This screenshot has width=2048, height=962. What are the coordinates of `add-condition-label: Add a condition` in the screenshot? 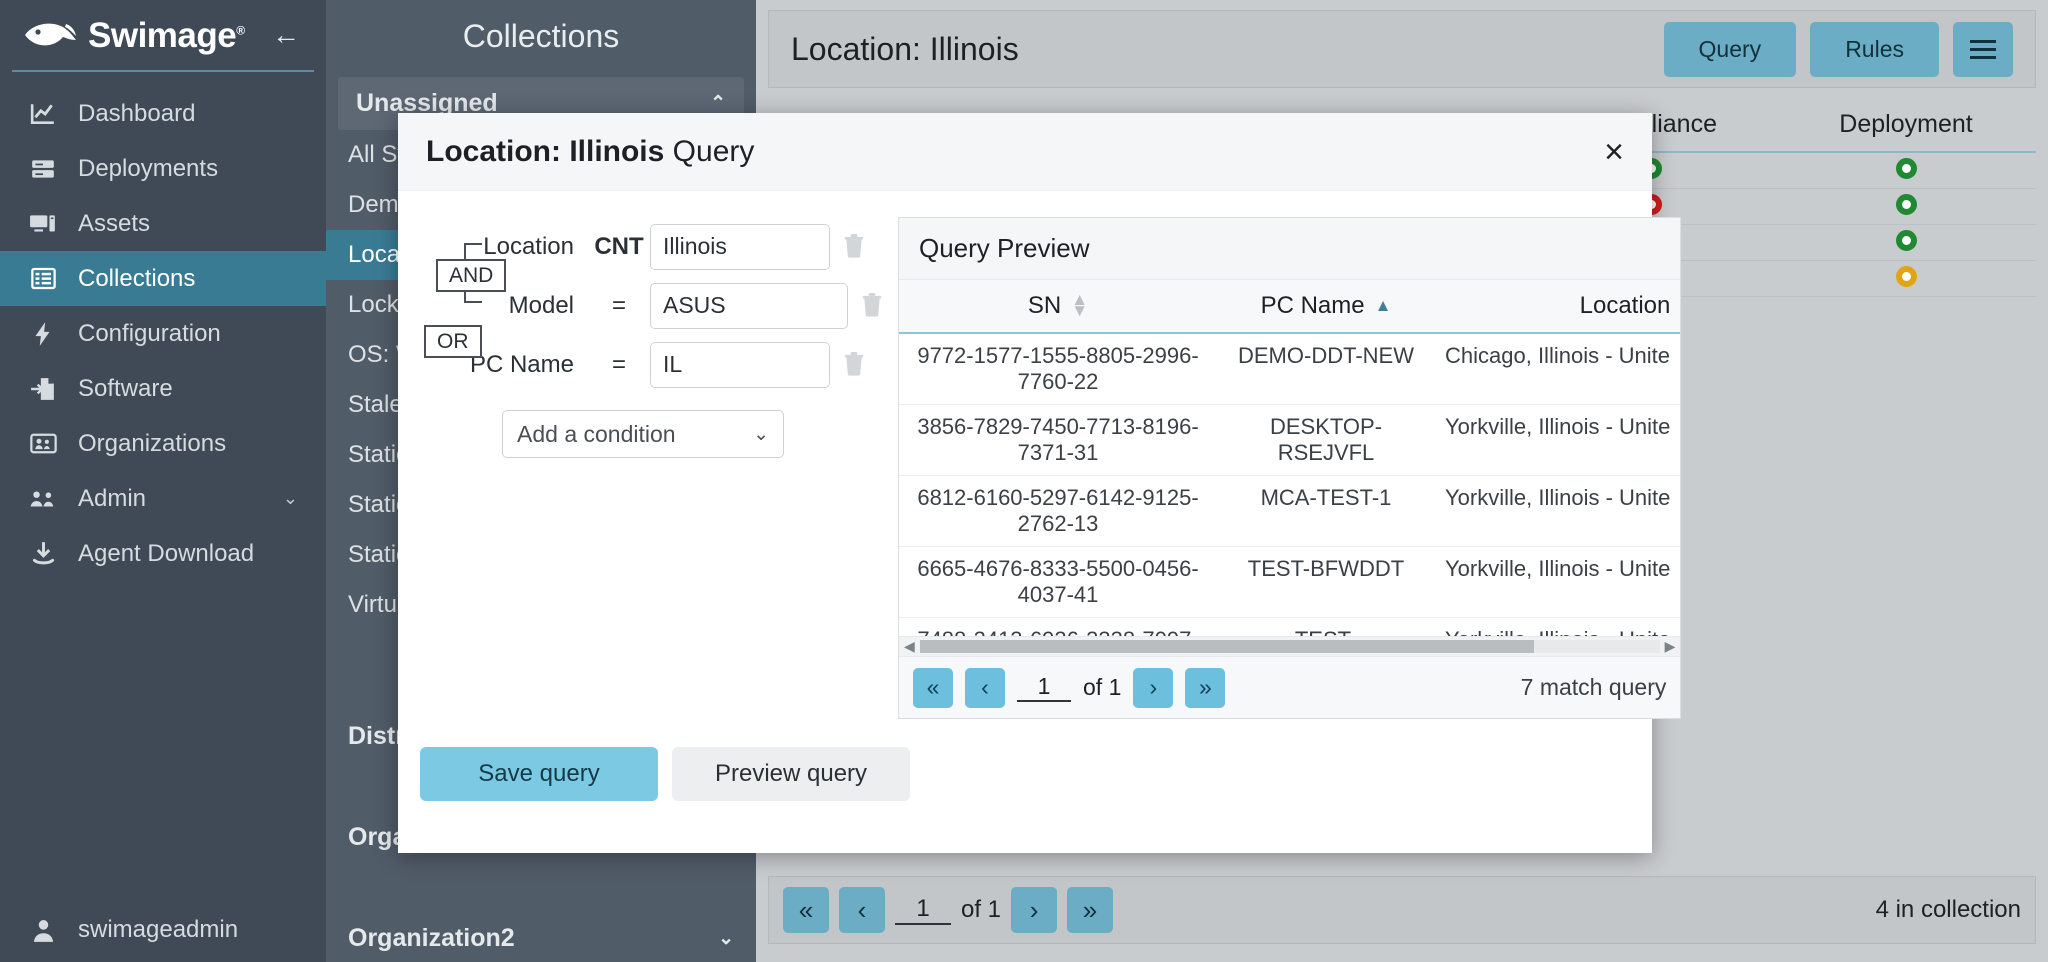 It's located at (596, 433).